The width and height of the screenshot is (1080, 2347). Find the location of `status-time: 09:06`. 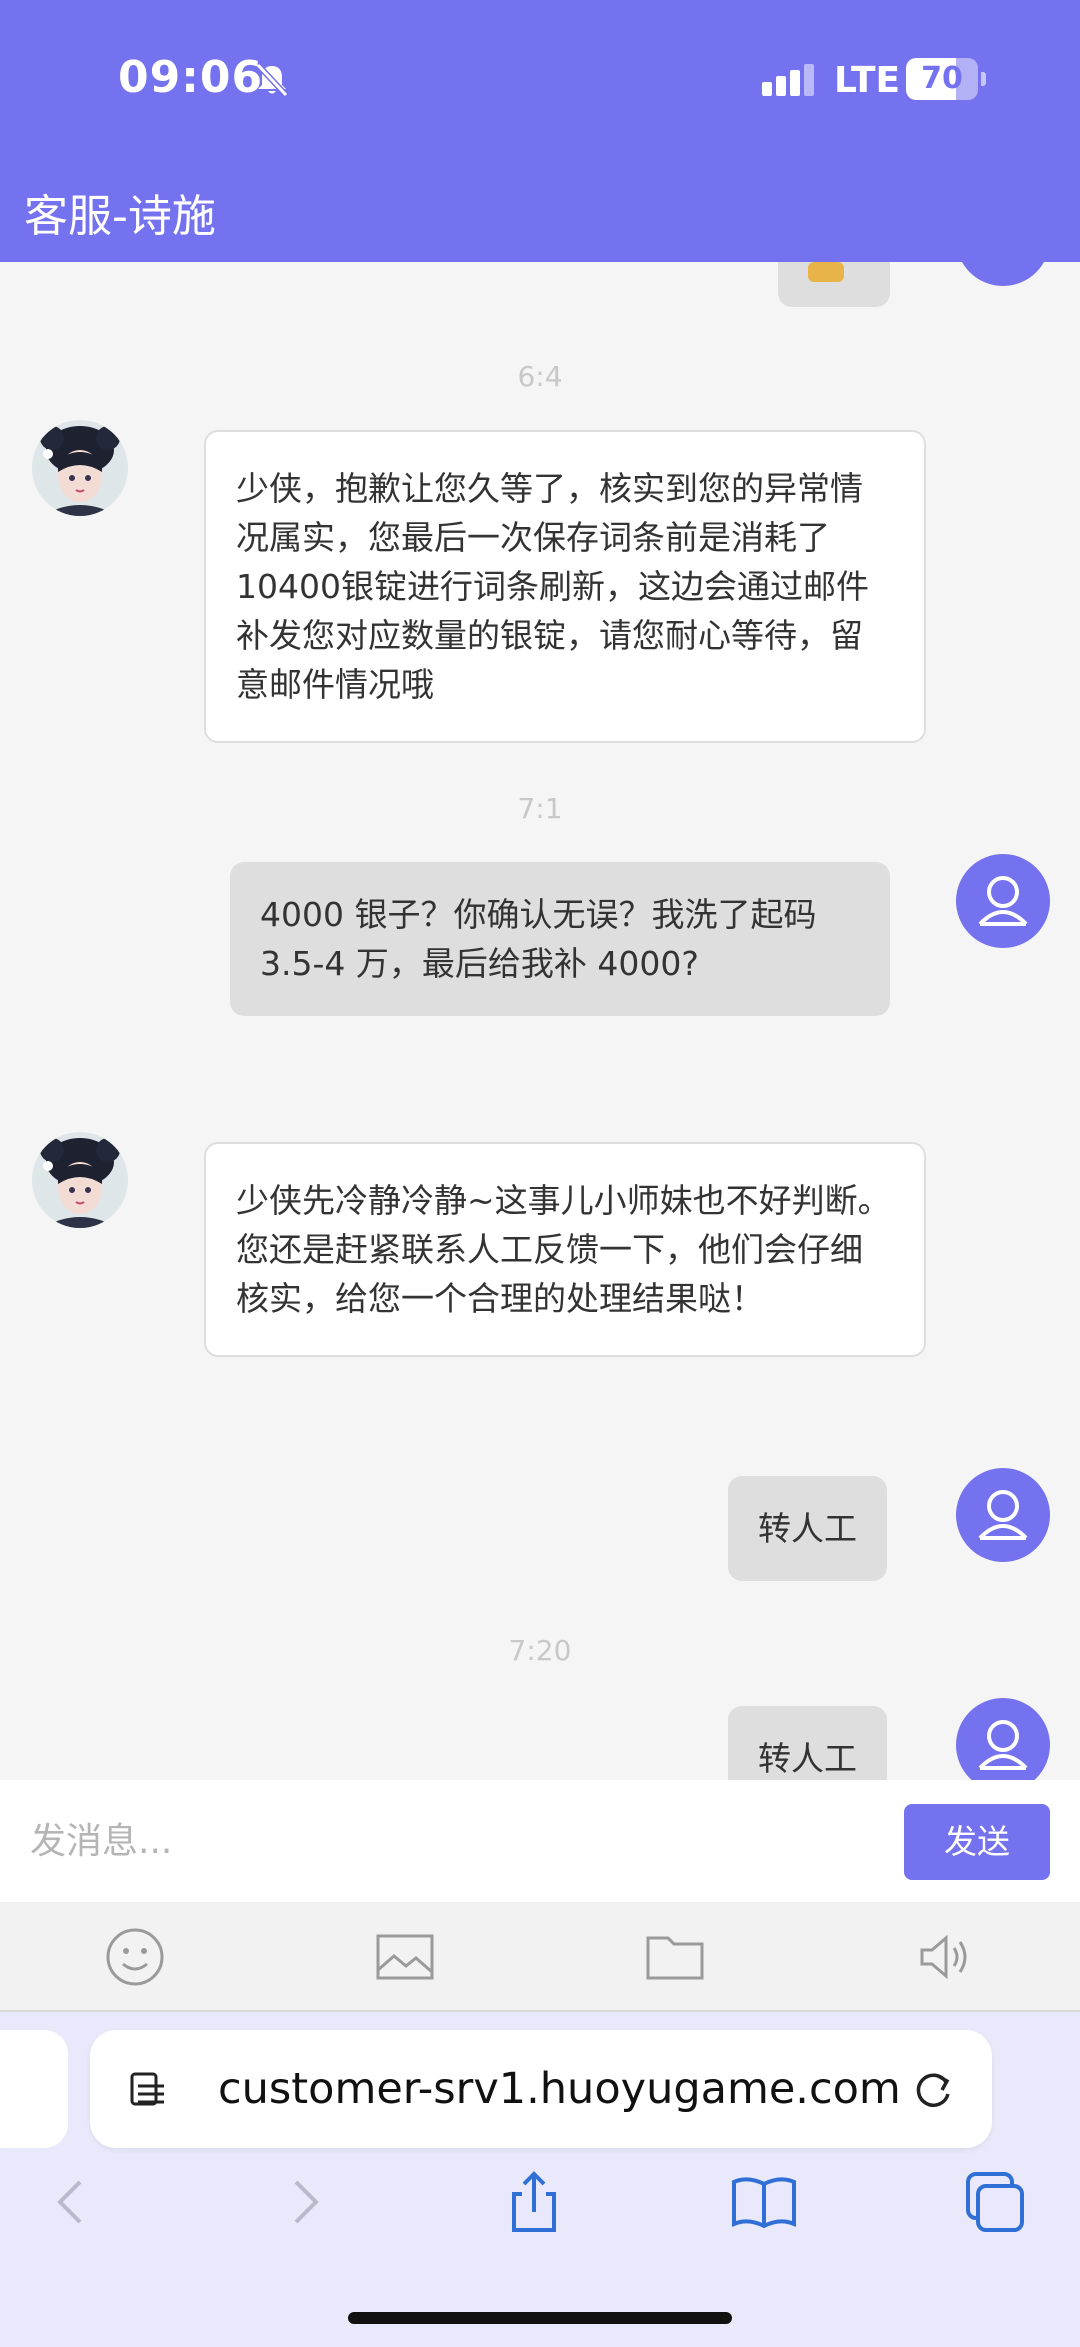

status-time: 09:06 is located at coordinates (191, 77).